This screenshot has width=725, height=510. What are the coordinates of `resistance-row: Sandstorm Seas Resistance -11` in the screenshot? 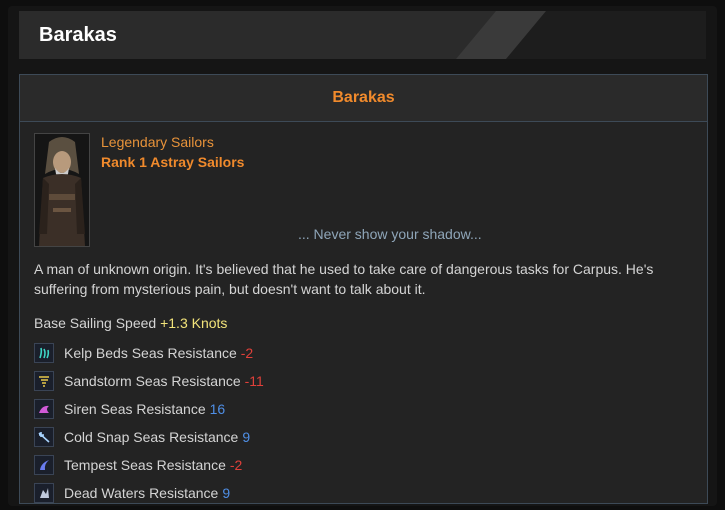 It's located at (149, 381).